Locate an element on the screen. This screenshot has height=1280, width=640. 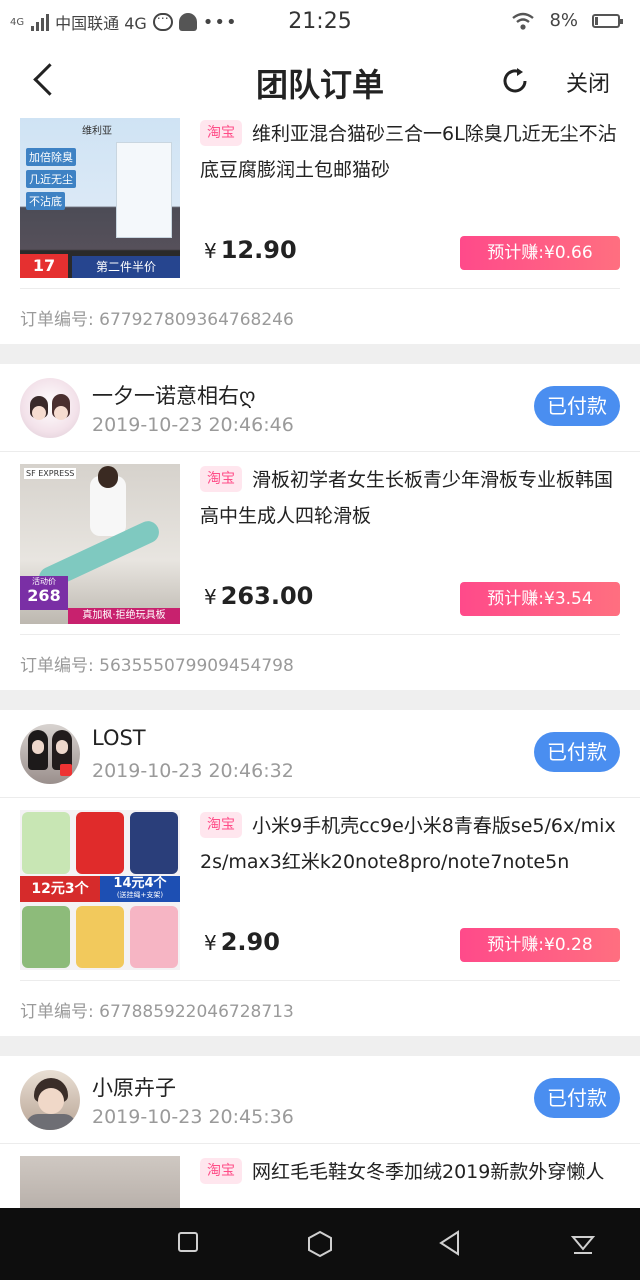
page-title: 团队订单 is located at coordinates (319, 85).